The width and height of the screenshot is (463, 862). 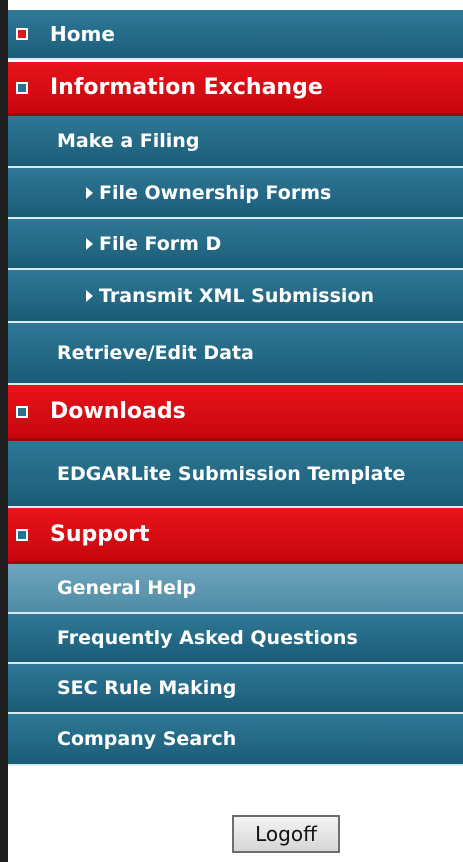 What do you see at coordinates (235, 413) in the screenshot?
I see `section-downloads: Downloads` at bounding box center [235, 413].